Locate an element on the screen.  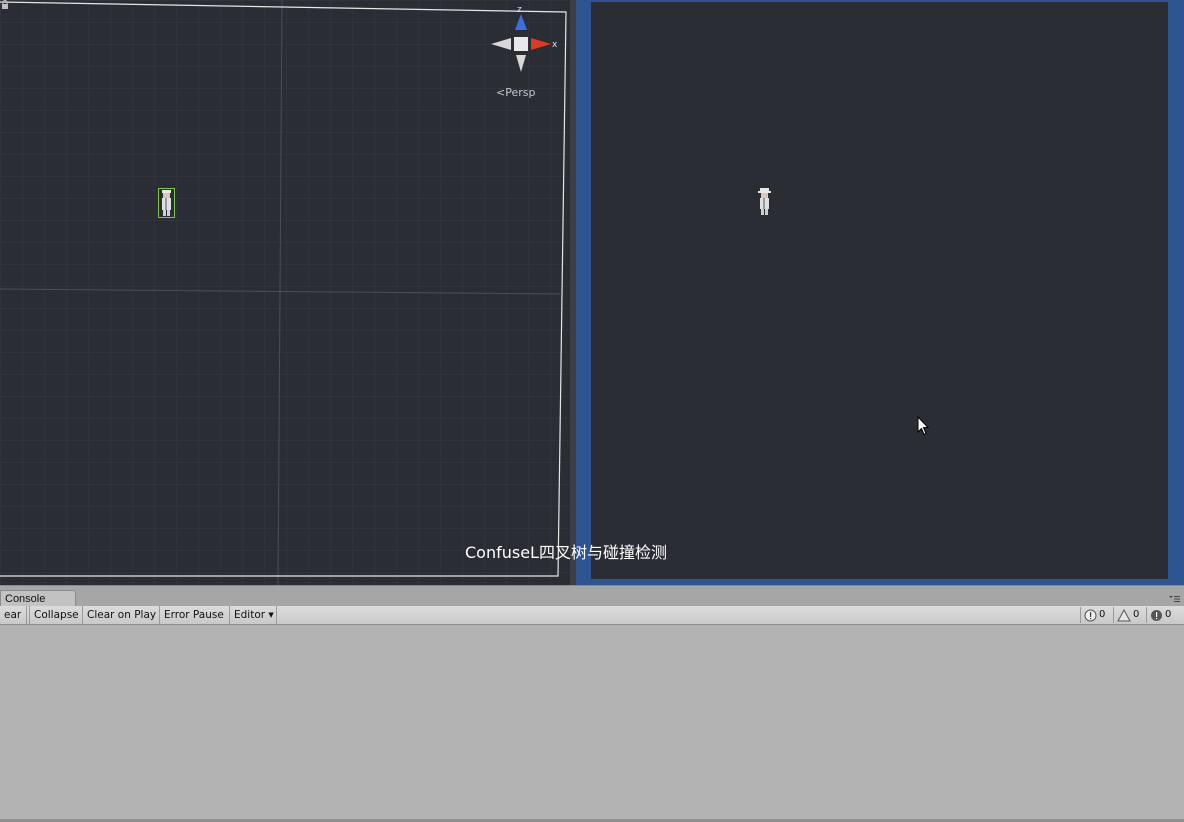
warning-count: 0 is located at coordinates (1136, 614).